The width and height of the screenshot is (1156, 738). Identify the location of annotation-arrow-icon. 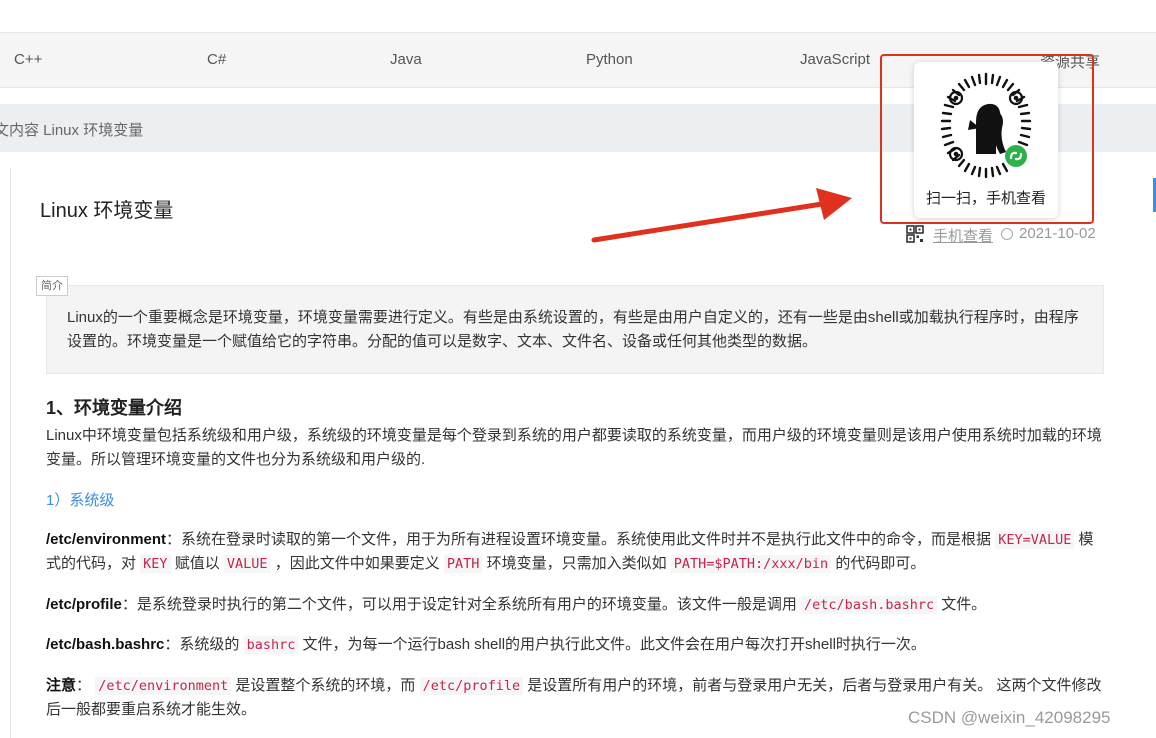
(721, 215).